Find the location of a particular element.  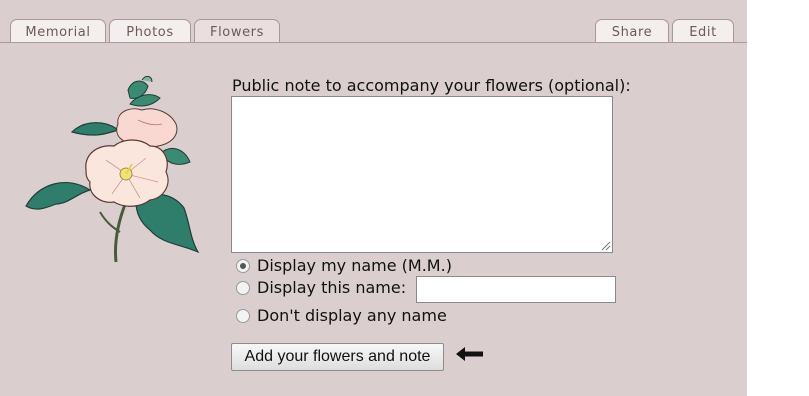

resize-grip-icon is located at coordinates (605, 245).